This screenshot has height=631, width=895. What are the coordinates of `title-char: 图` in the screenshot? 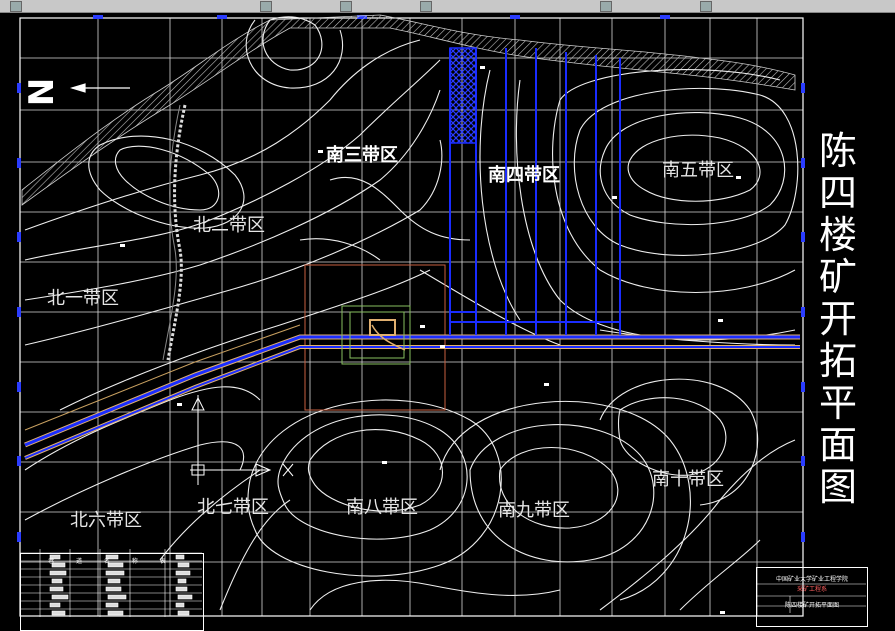 It's located at (837, 487).